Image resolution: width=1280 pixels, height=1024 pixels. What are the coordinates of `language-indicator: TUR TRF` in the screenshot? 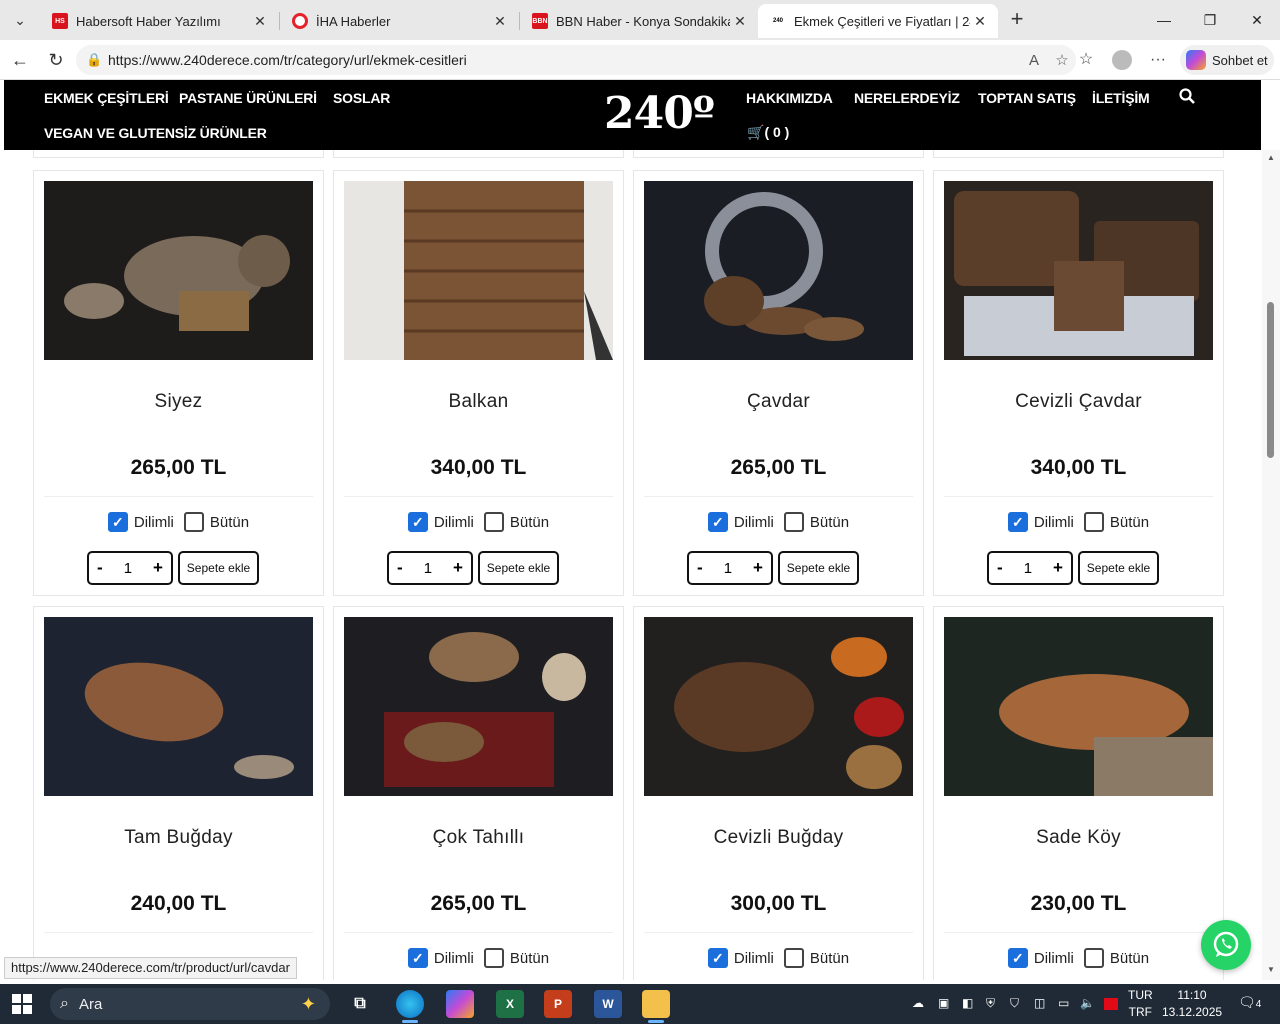 It's located at (1140, 1004).